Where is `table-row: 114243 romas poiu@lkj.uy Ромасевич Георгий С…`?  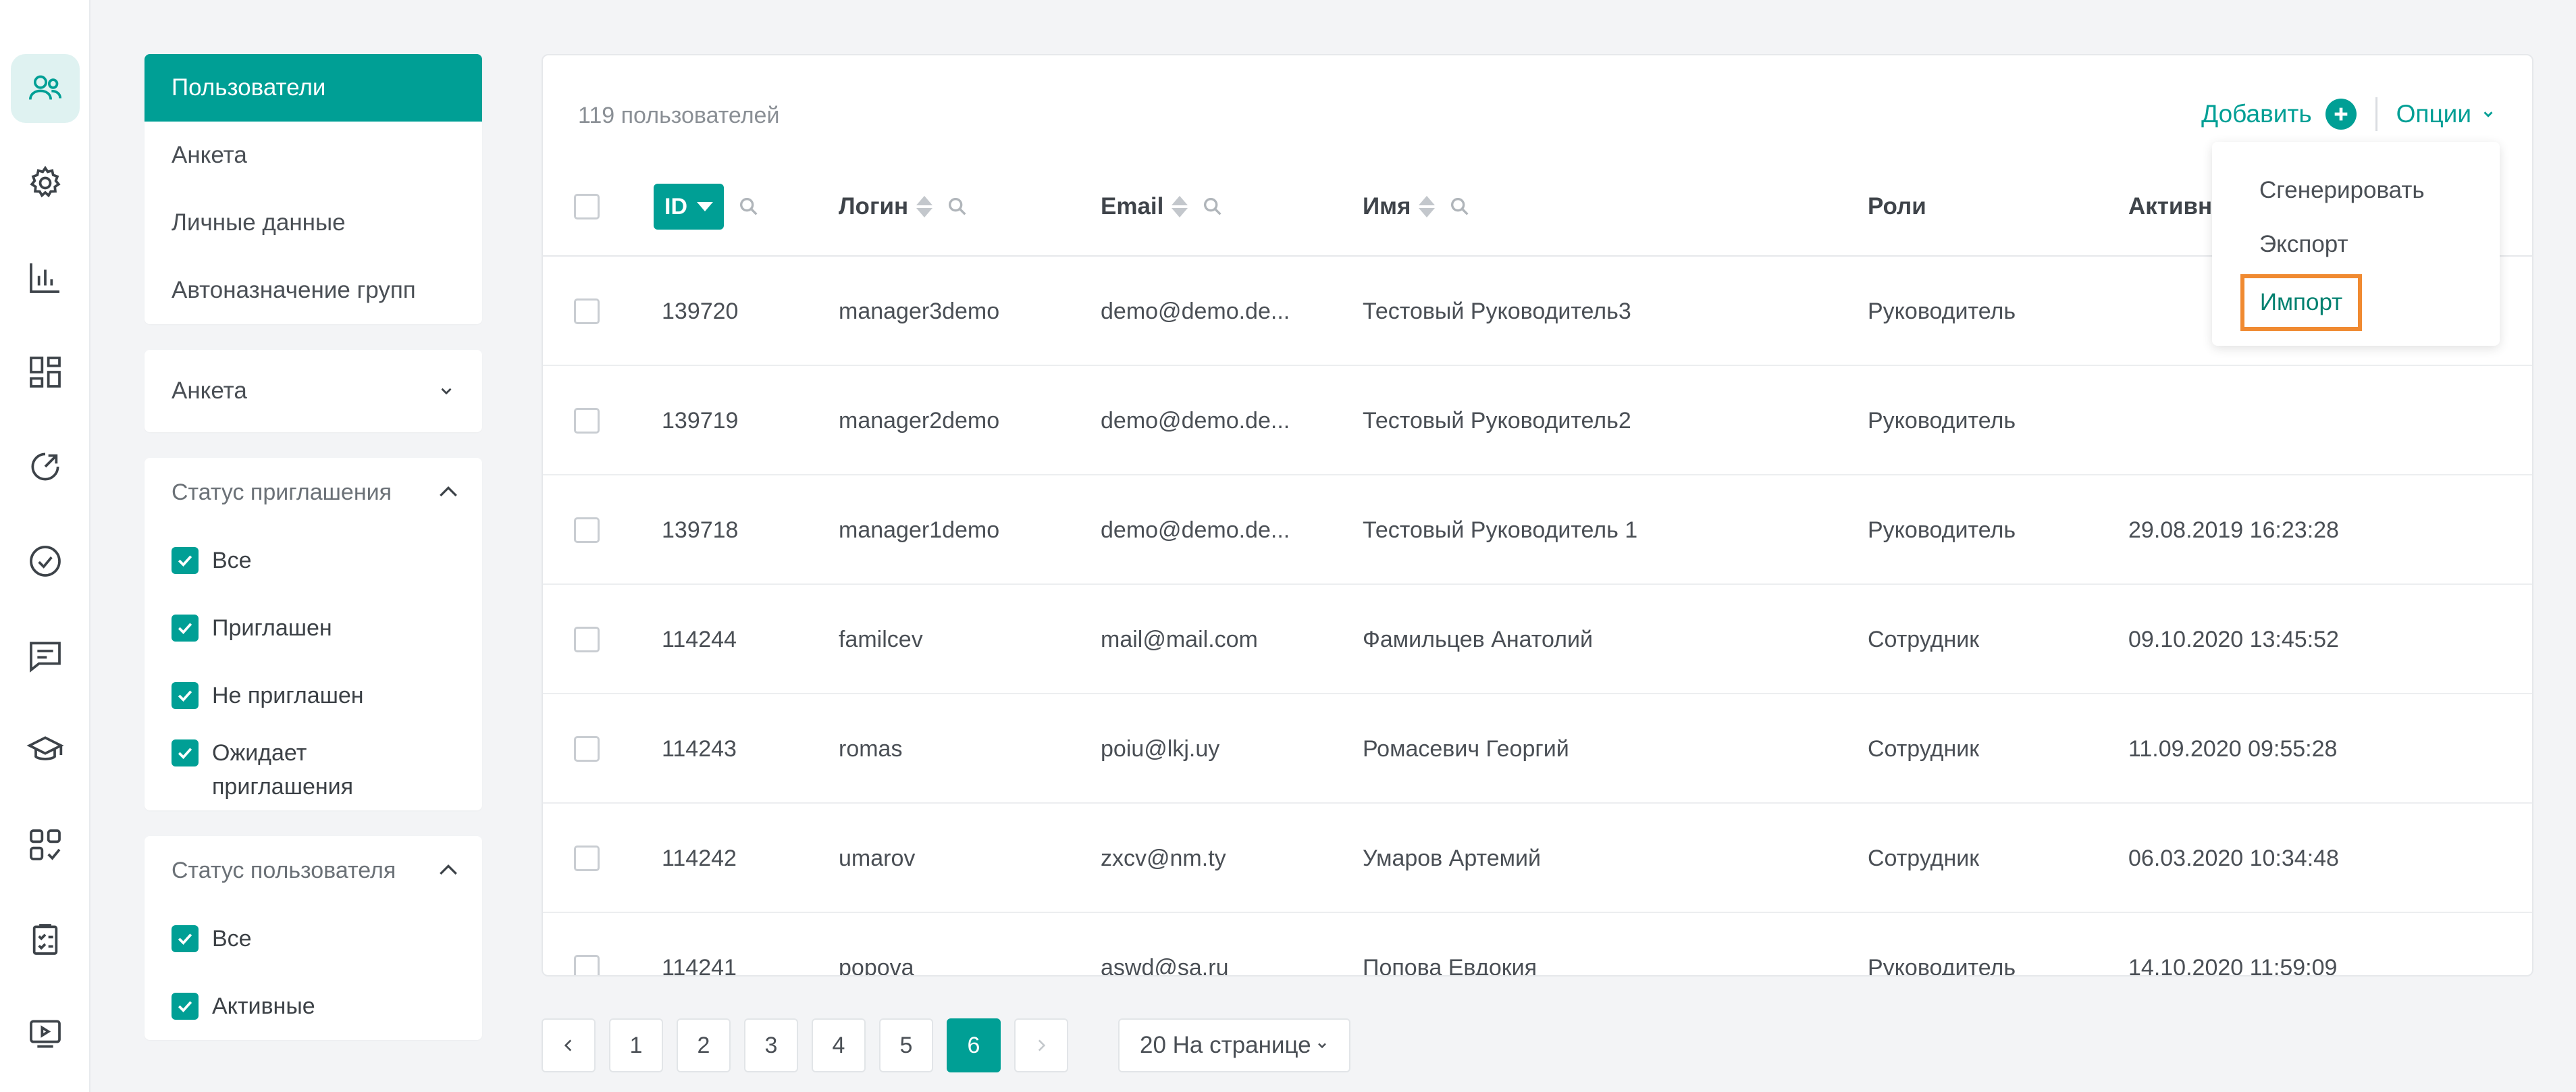
table-row: 114243 romas poiu@lkj.uy Ромасевич Георгий С… is located at coordinates (1537, 749).